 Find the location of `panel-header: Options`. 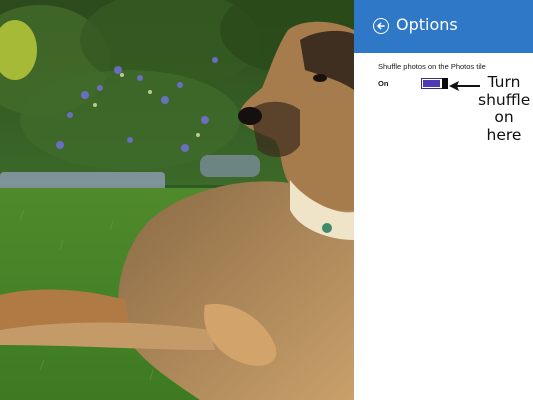

panel-header: Options is located at coordinates (443, 26).